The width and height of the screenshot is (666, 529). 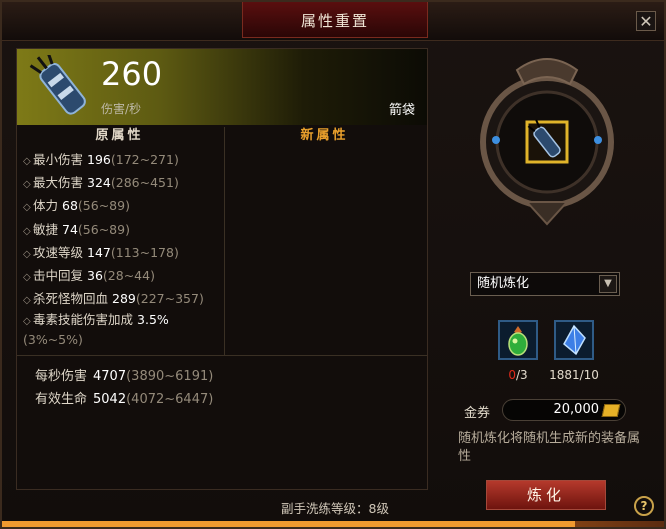 I want to click on dps-value: 260, so click(x=132, y=74).